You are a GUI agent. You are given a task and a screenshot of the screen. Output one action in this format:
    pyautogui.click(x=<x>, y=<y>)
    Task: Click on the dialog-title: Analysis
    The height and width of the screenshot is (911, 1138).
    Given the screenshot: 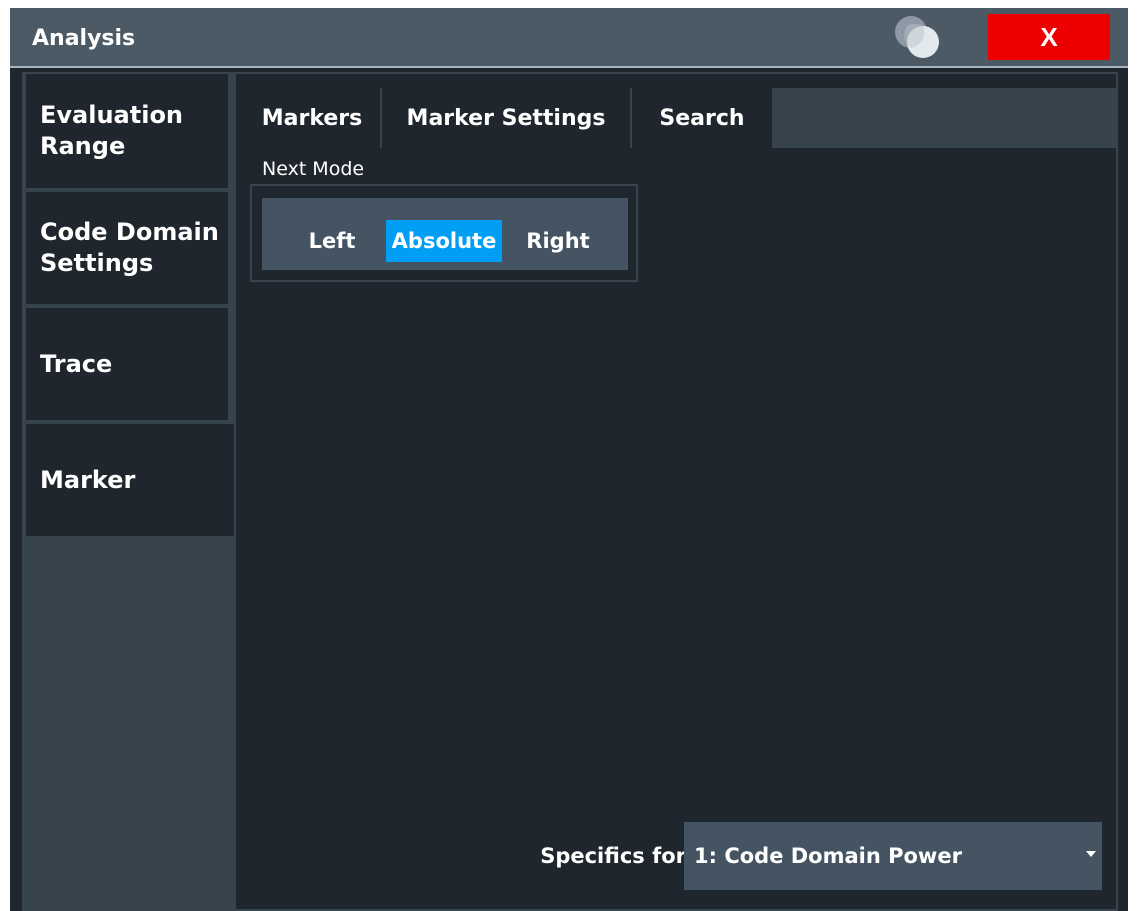 What is the action you would take?
    pyautogui.click(x=84, y=38)
    